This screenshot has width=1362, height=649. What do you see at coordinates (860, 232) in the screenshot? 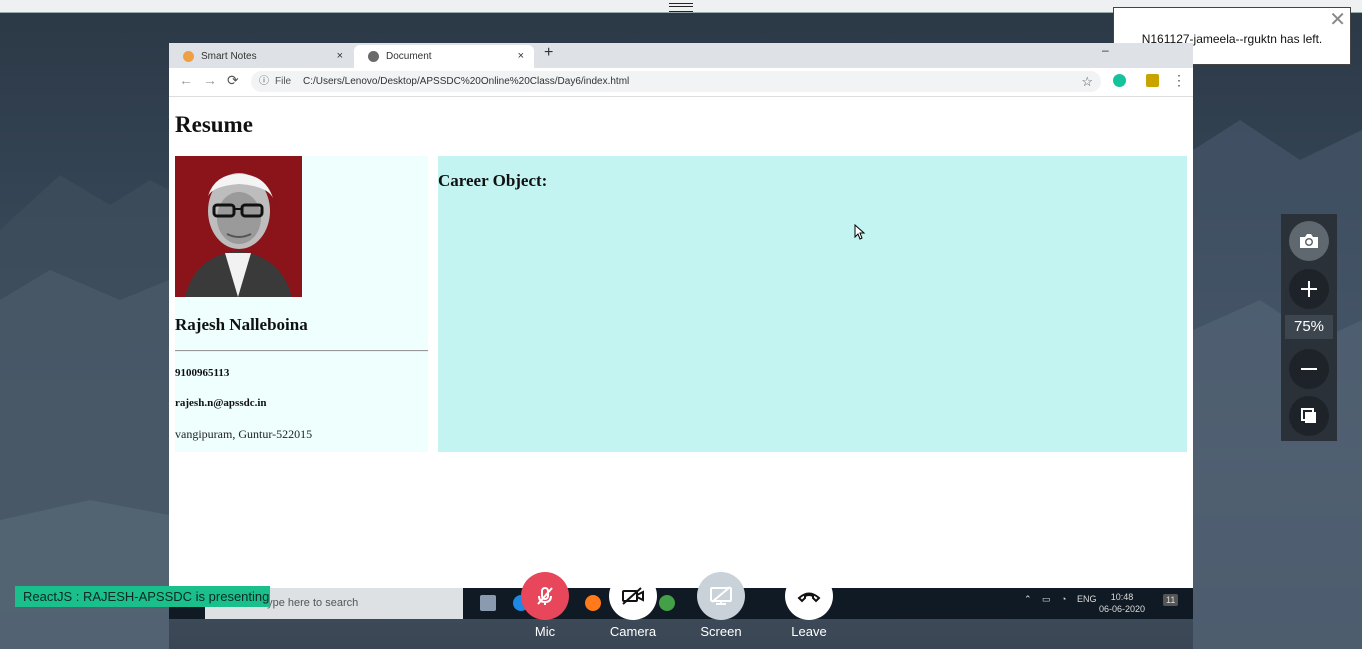
I see `mouse-pointer-icon` at bounding box center [860, 232].